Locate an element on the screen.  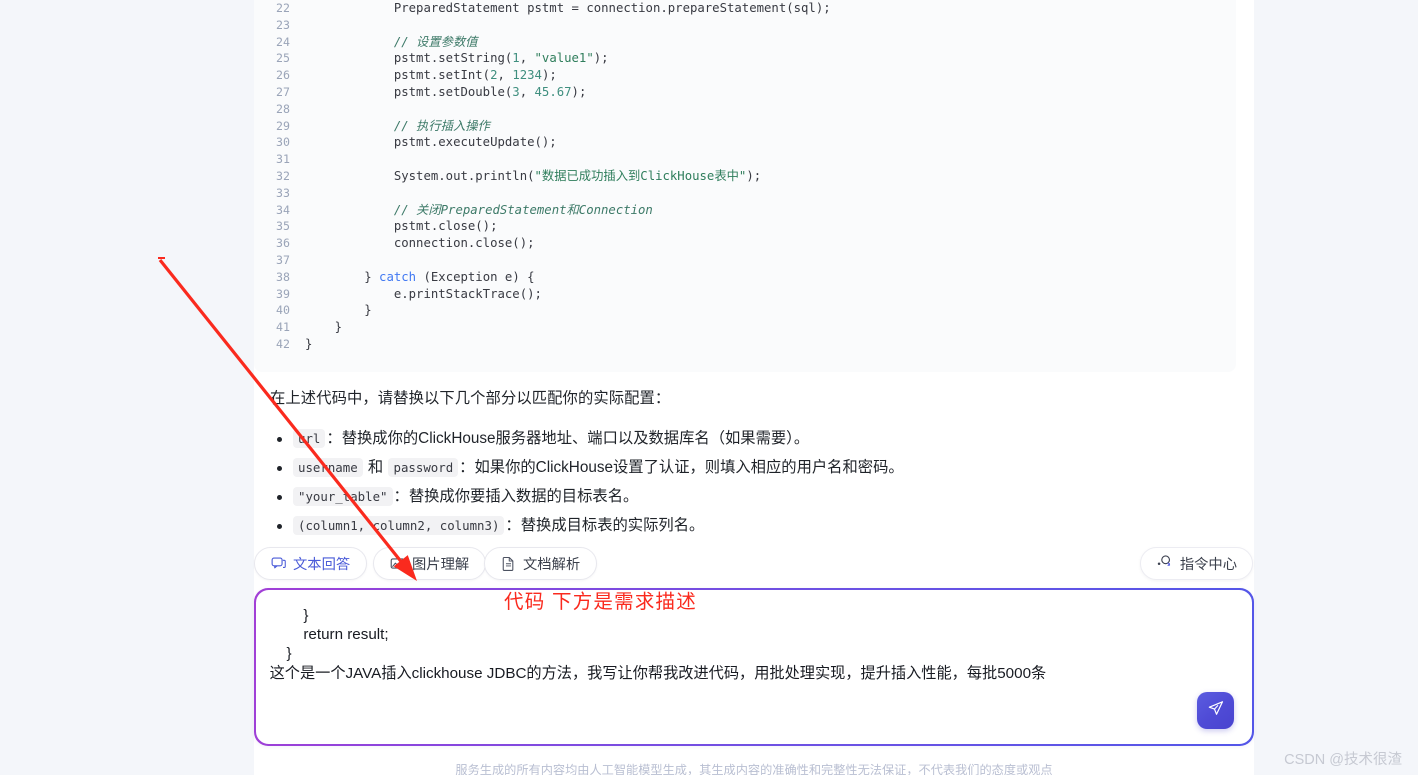
code-line: 31 is located at coordinates (745, 159).